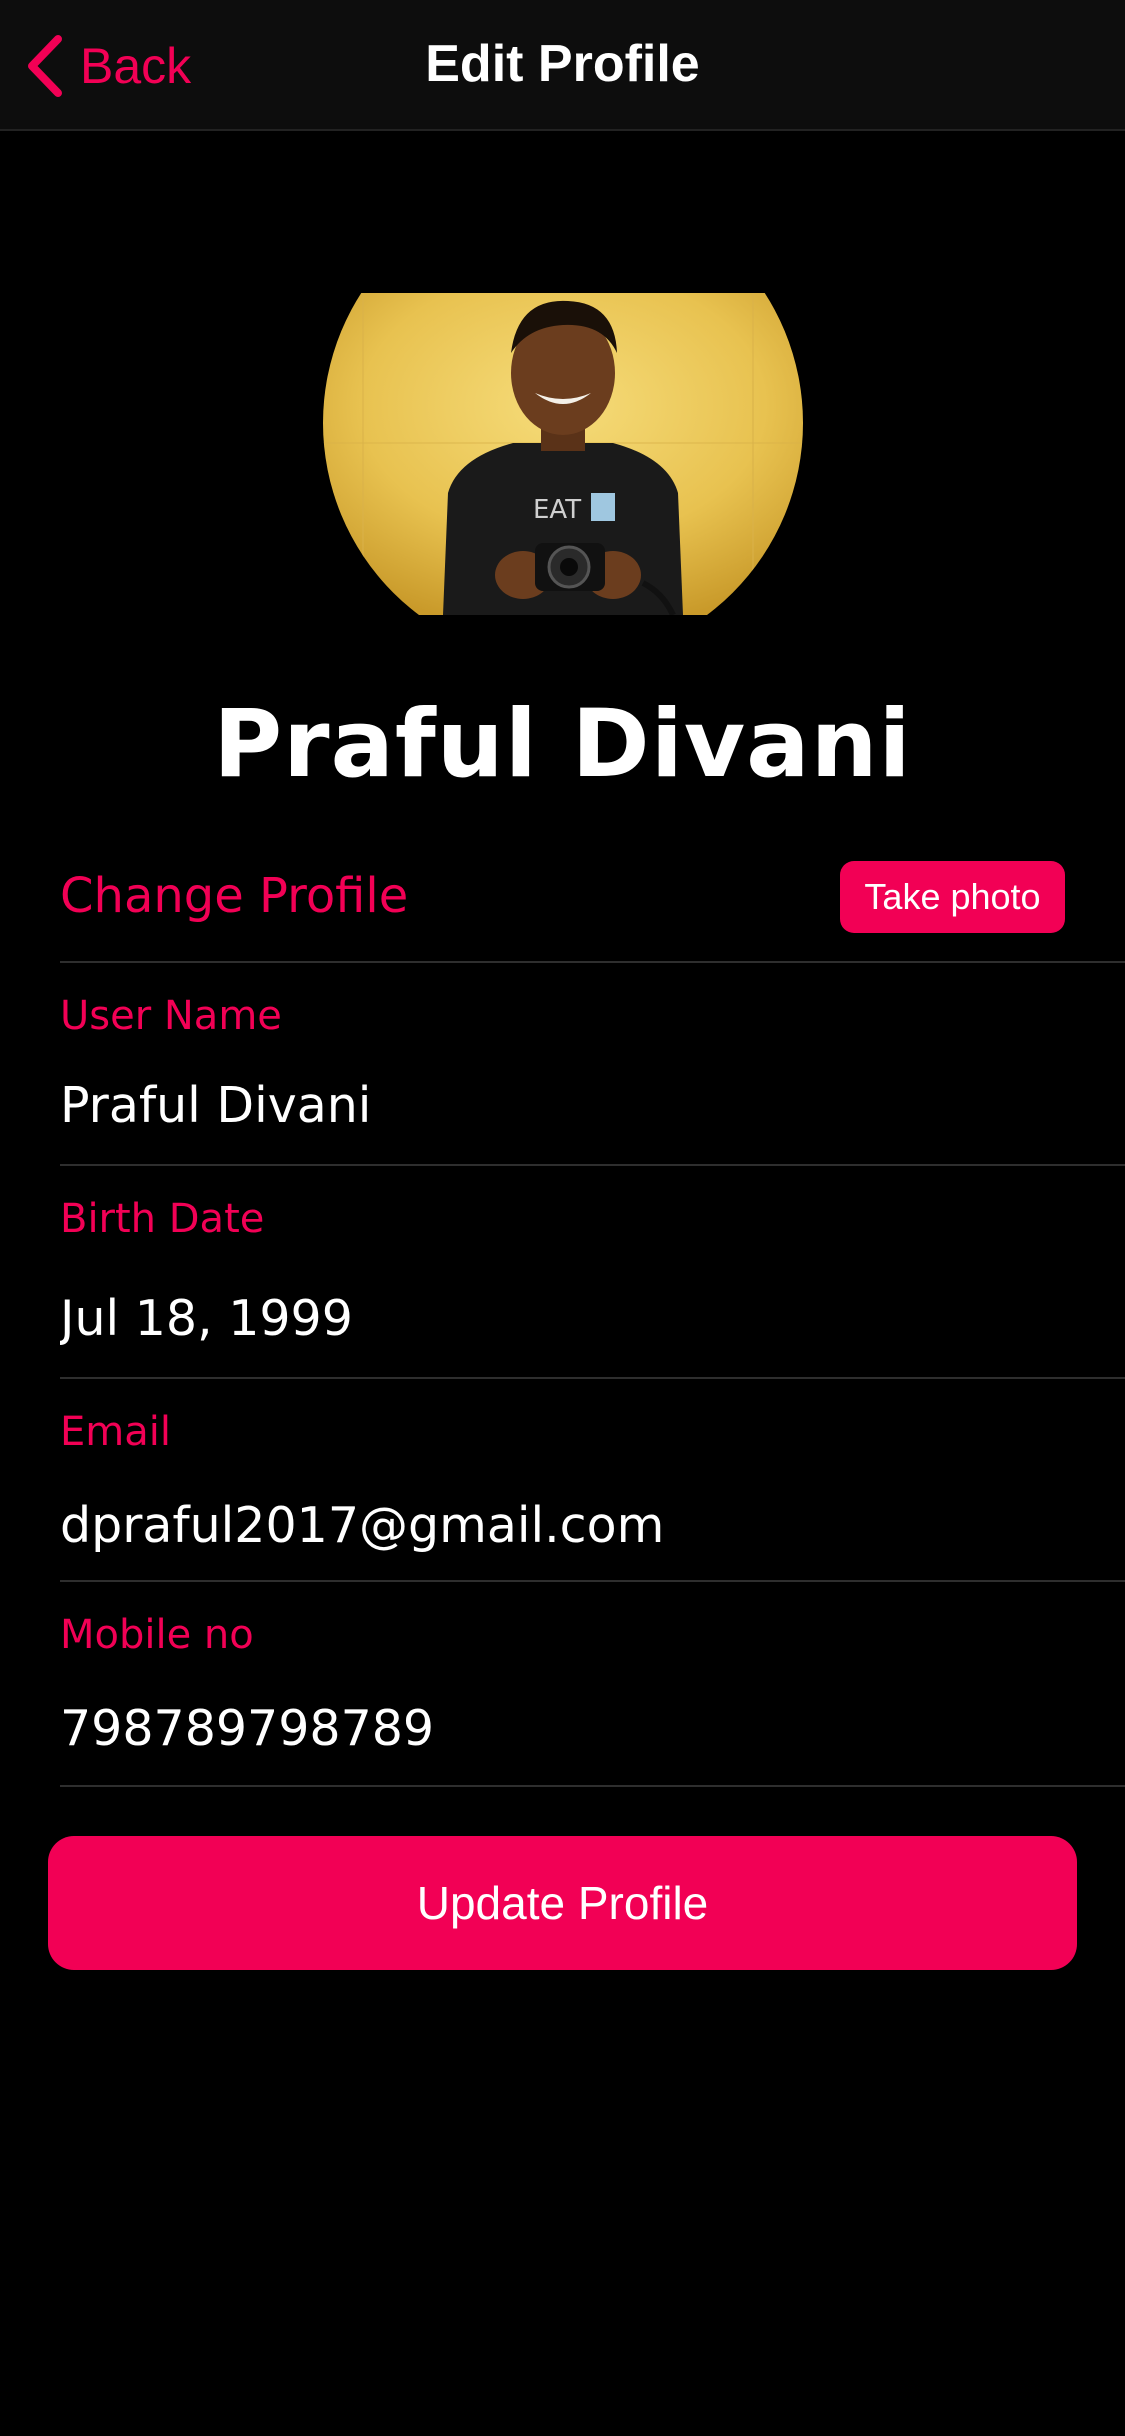  I want to click on email-input, so click(560, 1525).